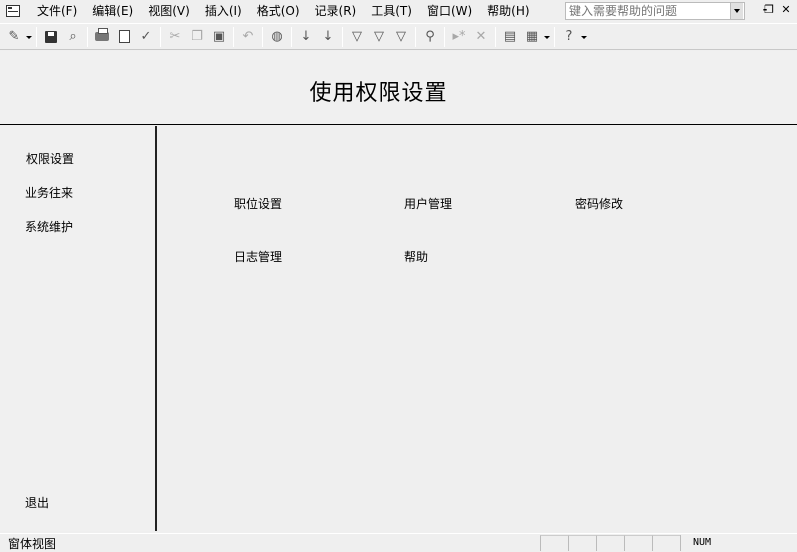 The image size is (797, 552). What do you see at coordinates (532, 37) in the screenshot?
I see `new-object-icon: ▦` at bounding box center [532, 37].